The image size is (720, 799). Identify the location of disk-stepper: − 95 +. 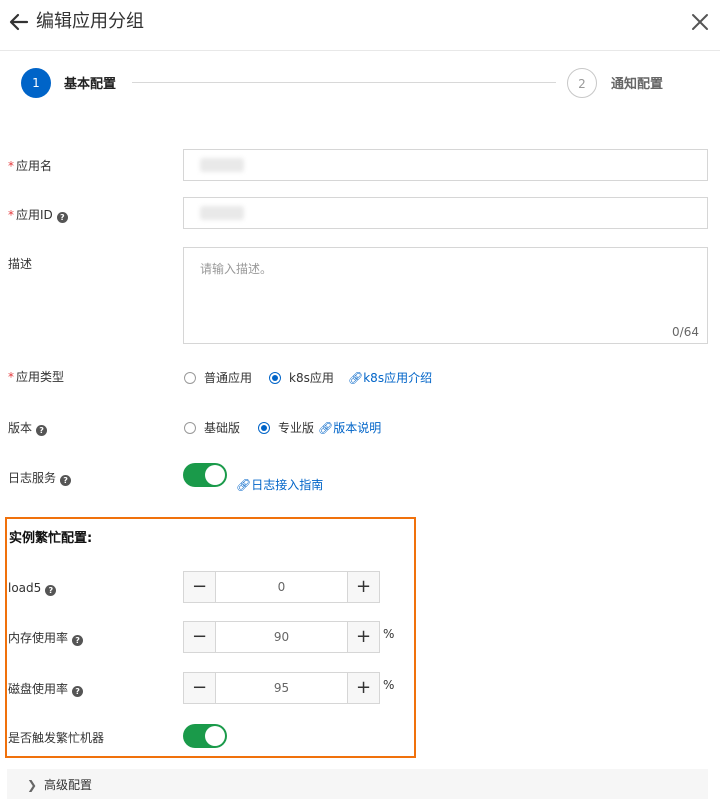
(281, 688).